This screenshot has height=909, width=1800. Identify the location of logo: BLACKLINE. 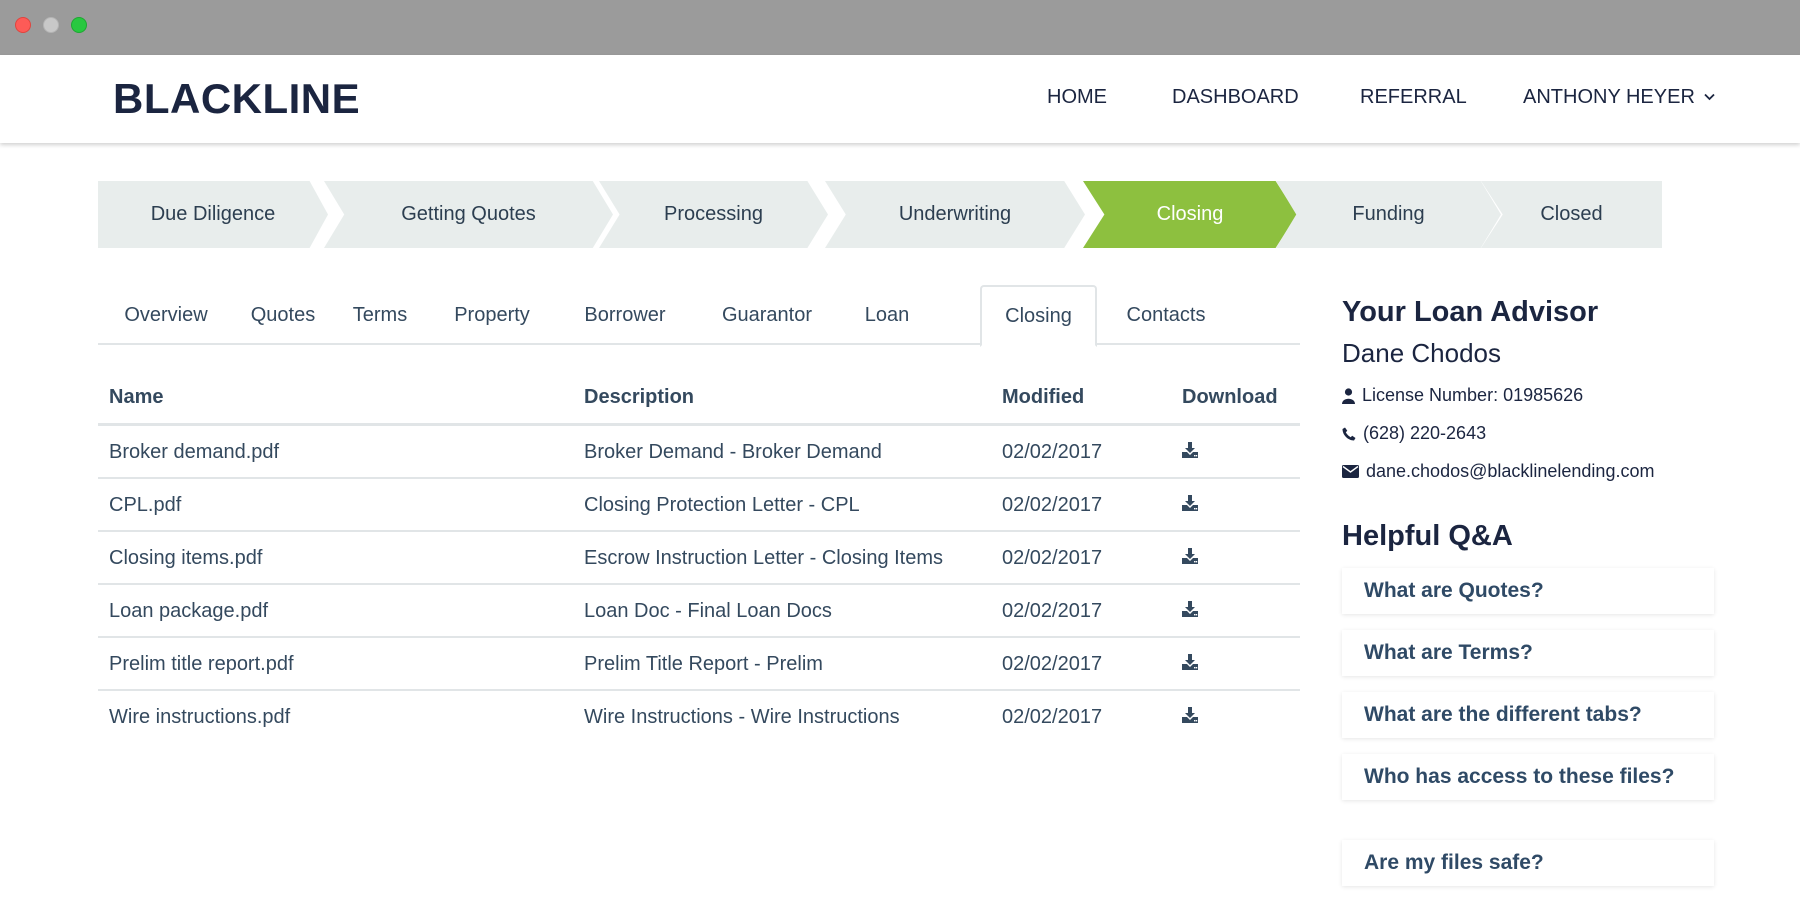
(236, 99).